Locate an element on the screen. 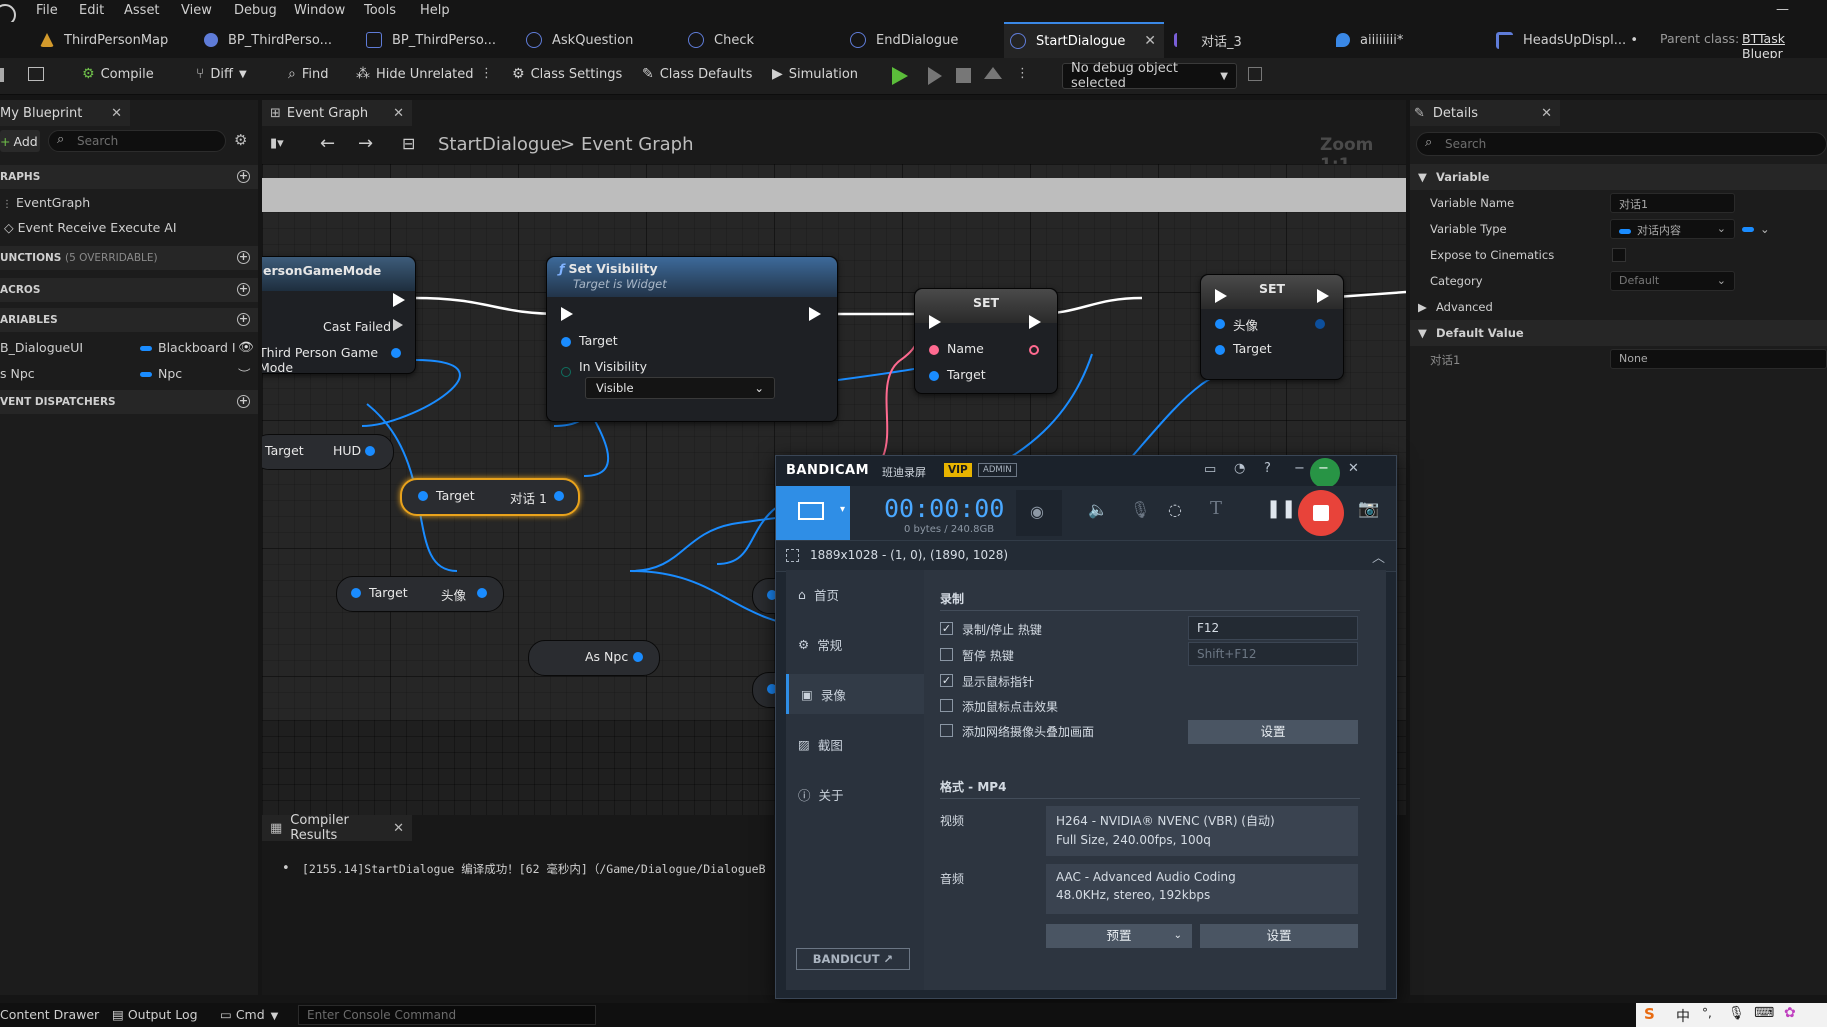 The image size is (1827, 1027). tab-compiler-results: ▦ Compiler Results ✕ is located at coordinates (337, 828).